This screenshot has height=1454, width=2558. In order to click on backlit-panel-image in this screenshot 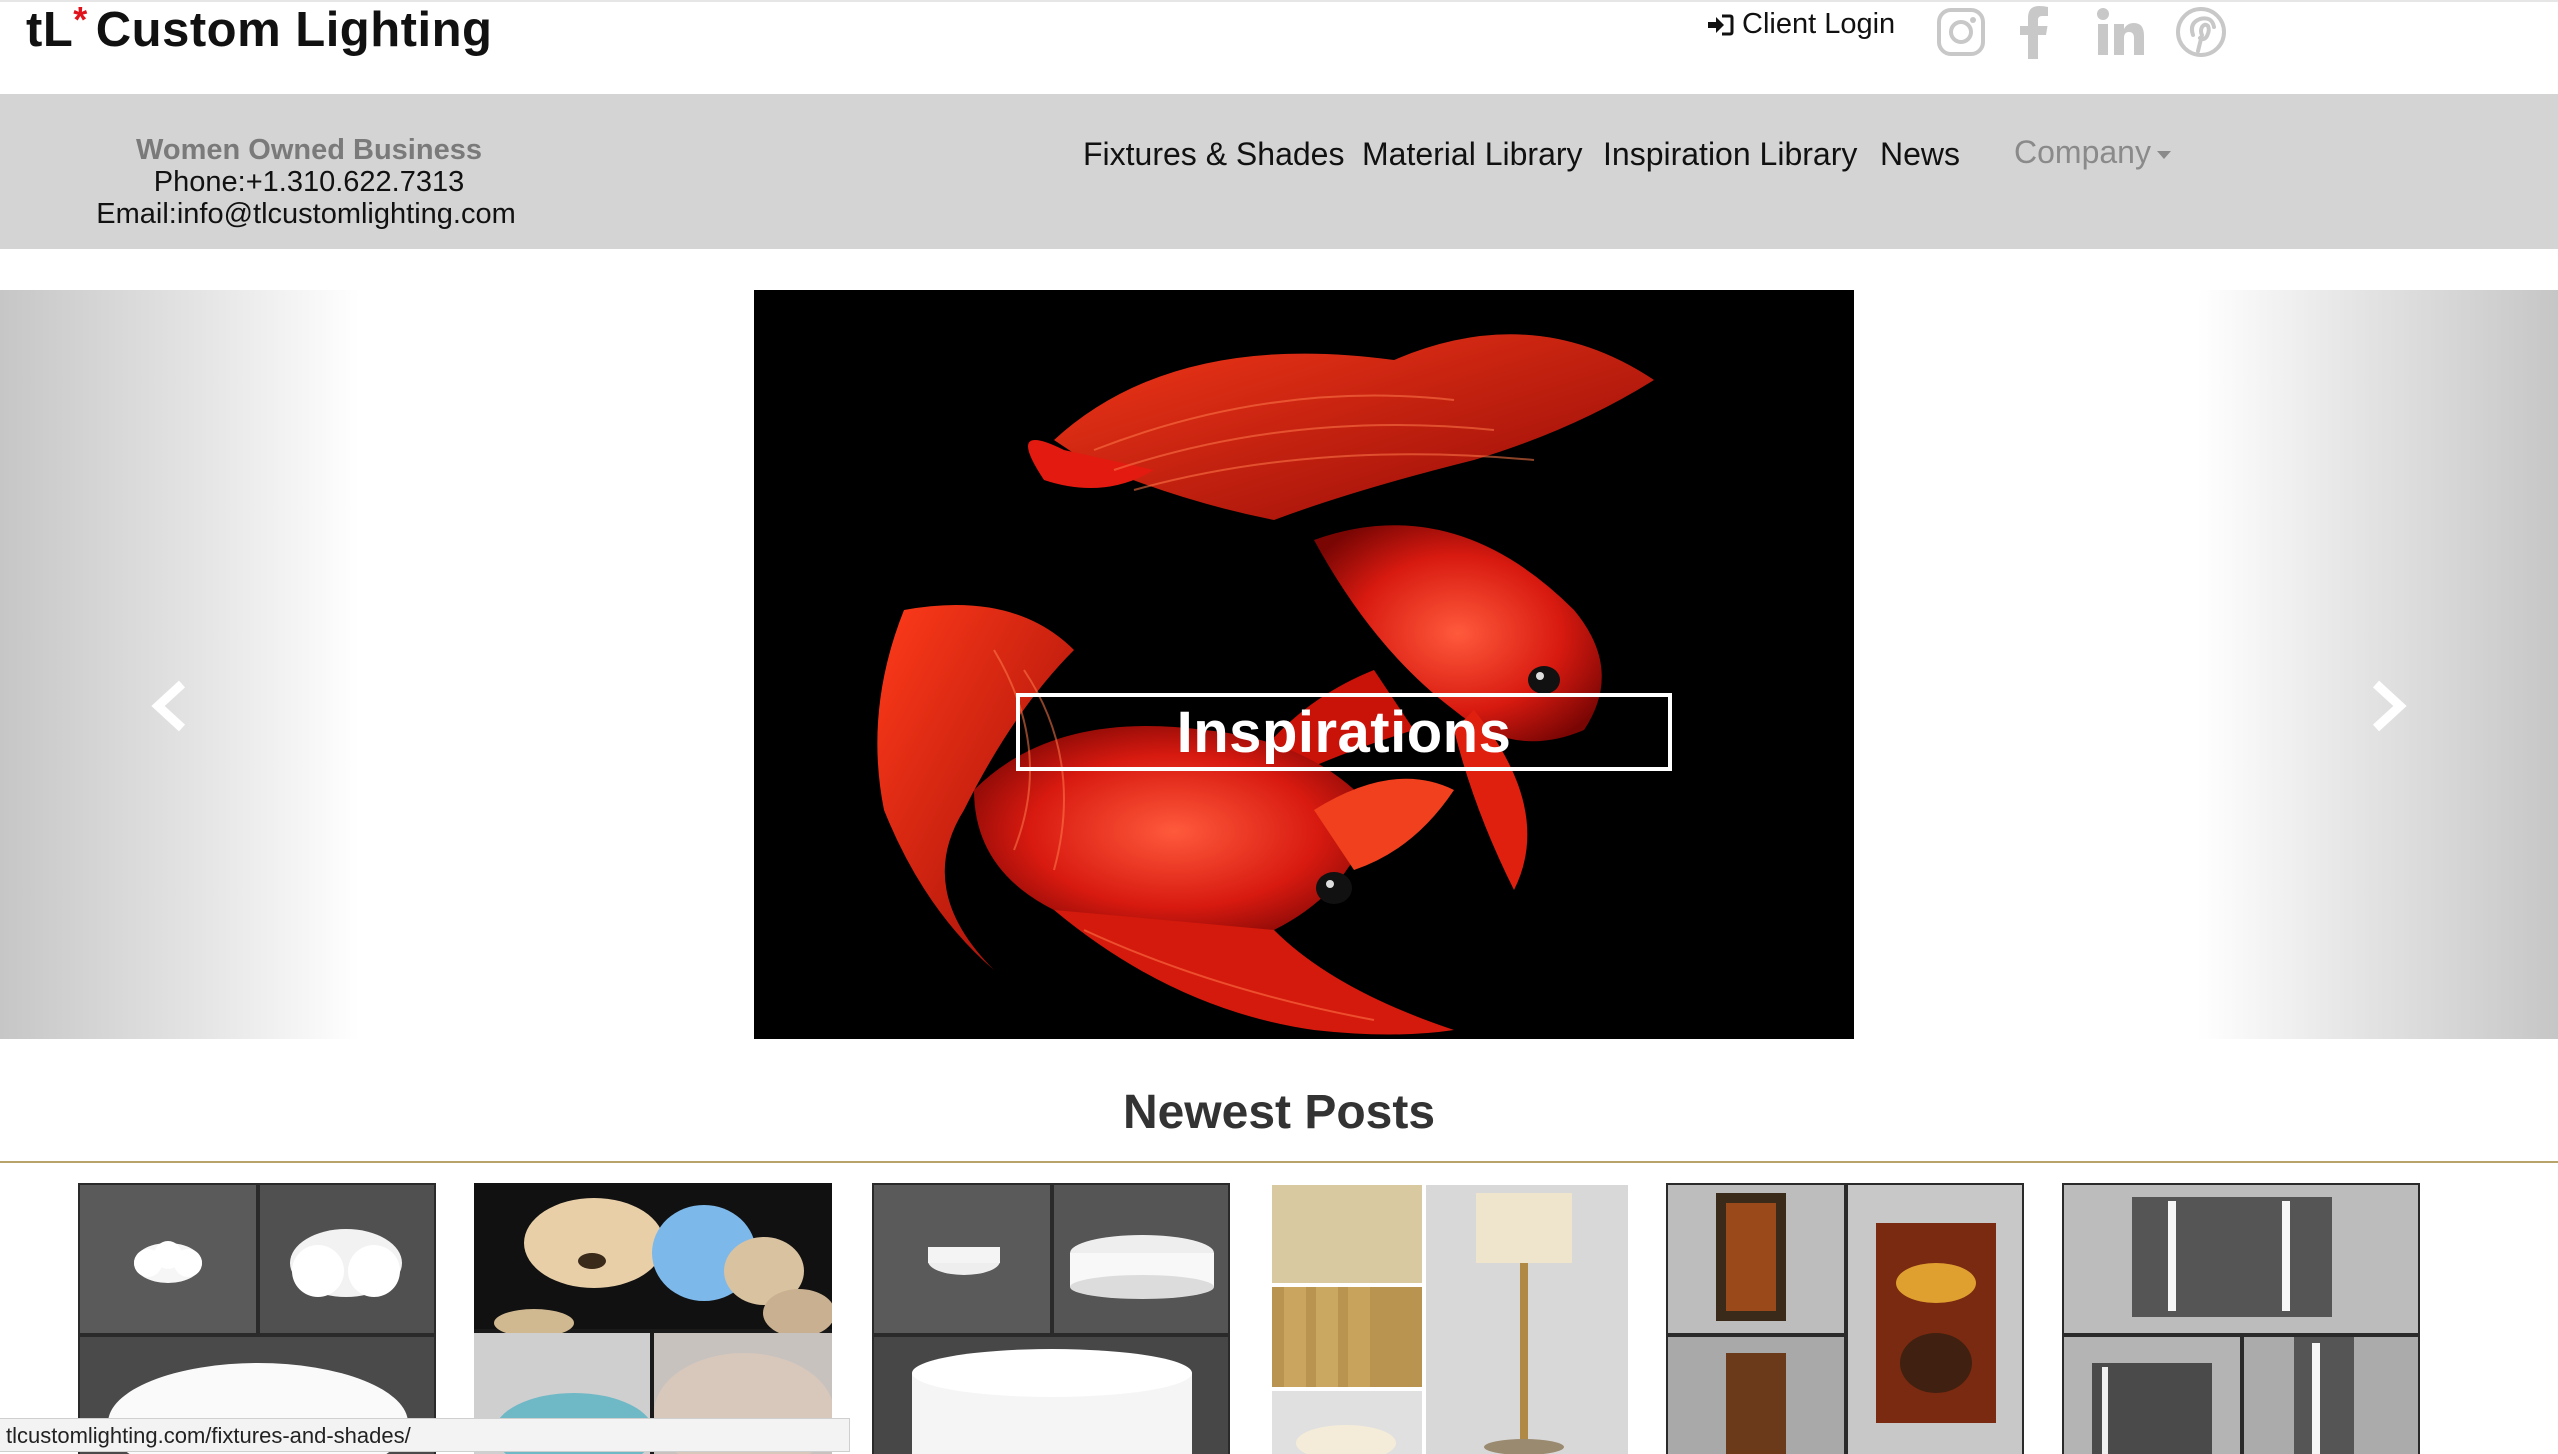, I will do `click(1845, 1318)`.